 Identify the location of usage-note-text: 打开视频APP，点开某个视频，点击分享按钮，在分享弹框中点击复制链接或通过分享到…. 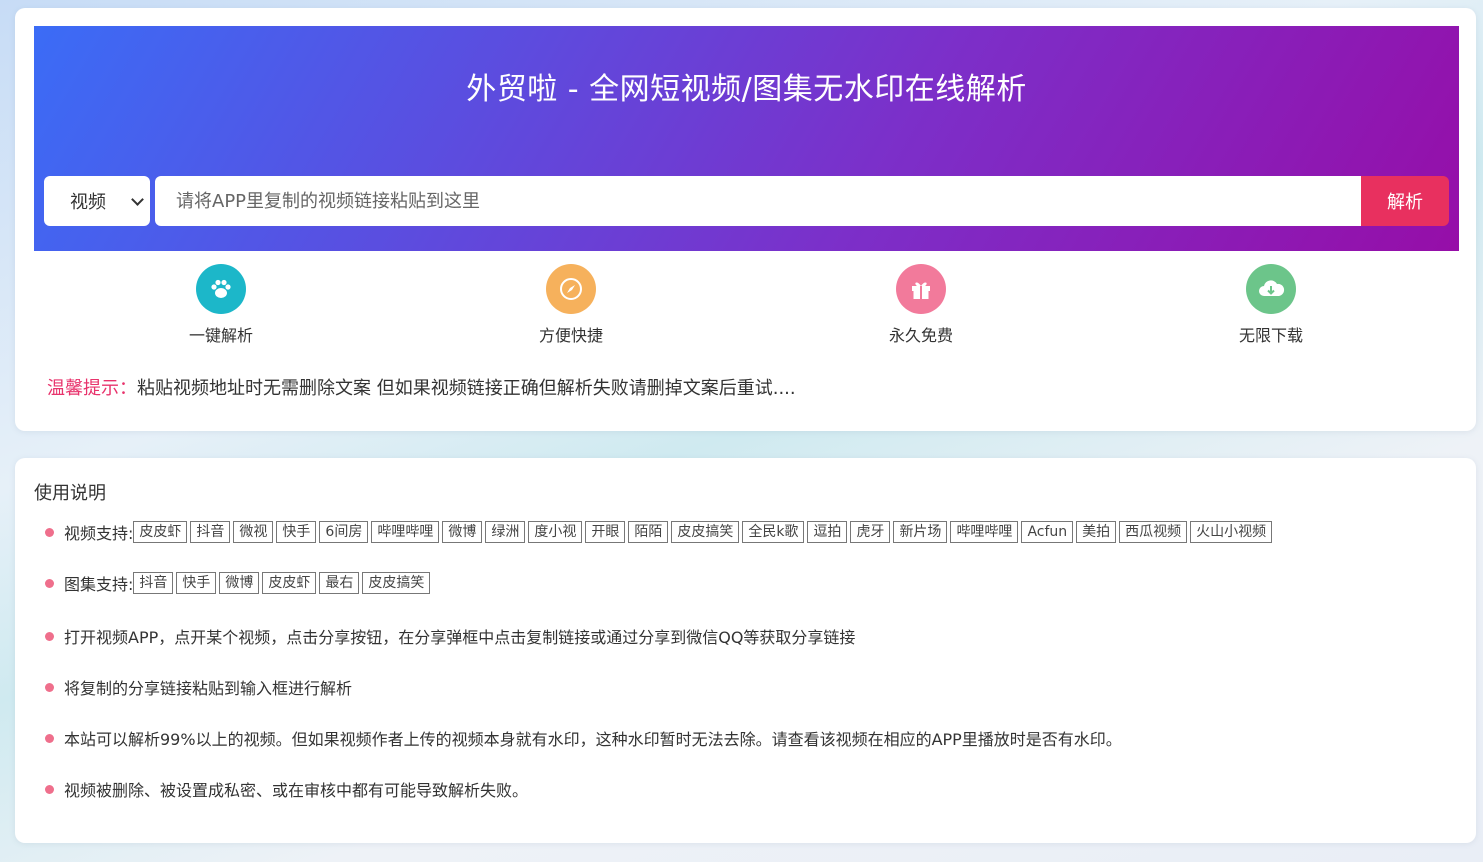
(460, 637).